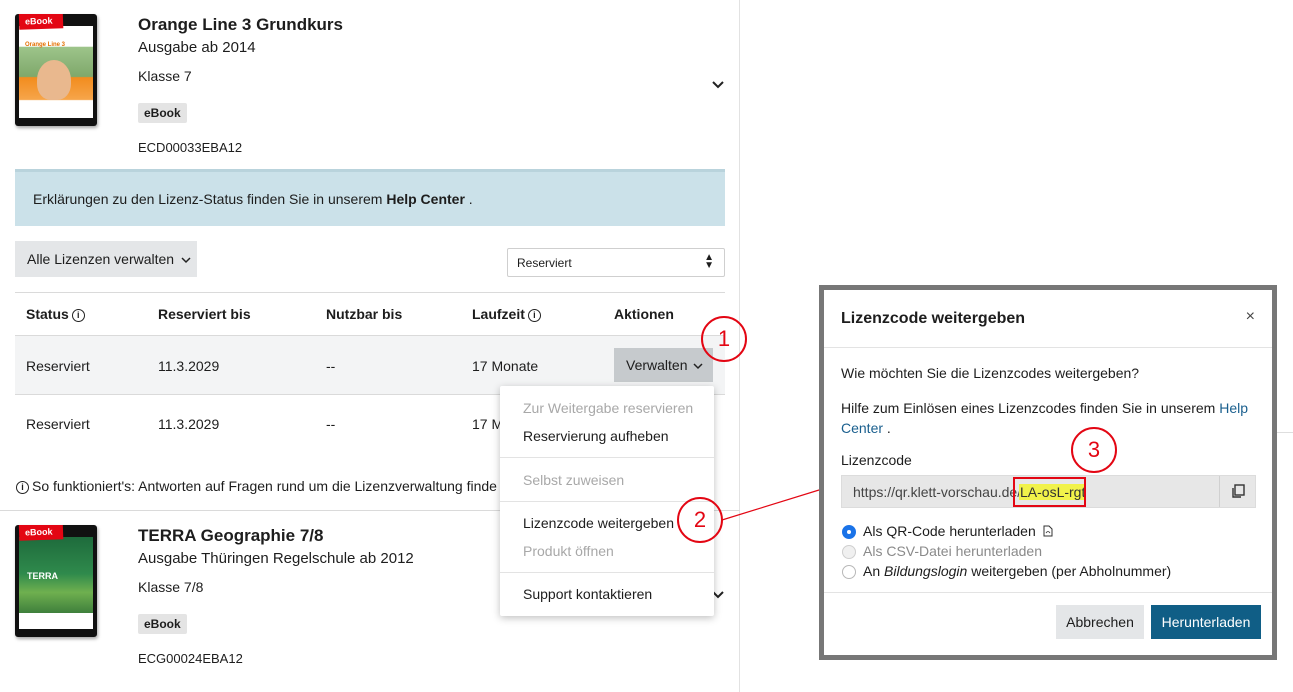  I want to click on manage-all-licenses-button: Alle Lizenzen verwalten, so click(106, 259).